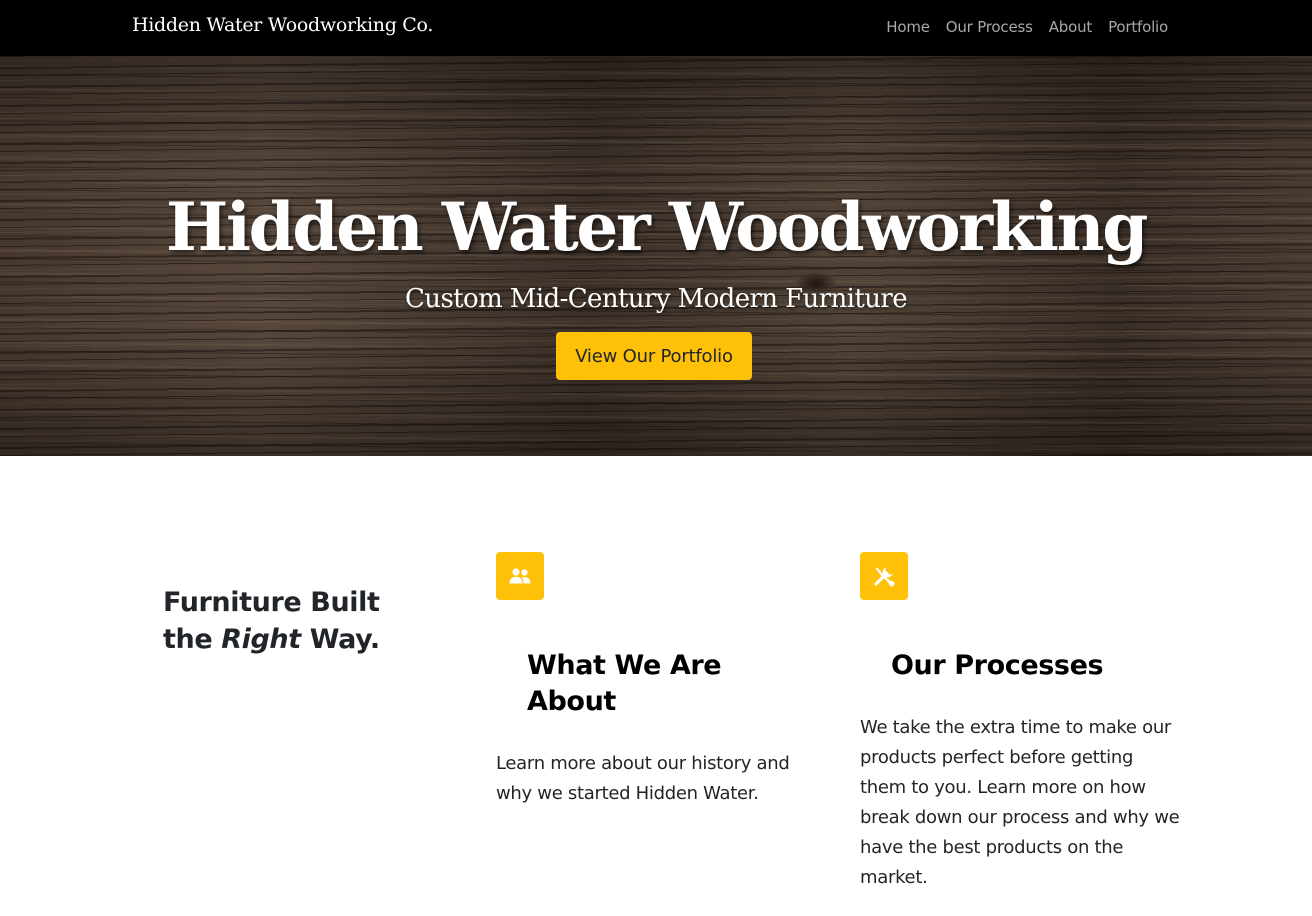  I want to click on nav-links: Home Our Process About Portfolio, so click(1027, 27).